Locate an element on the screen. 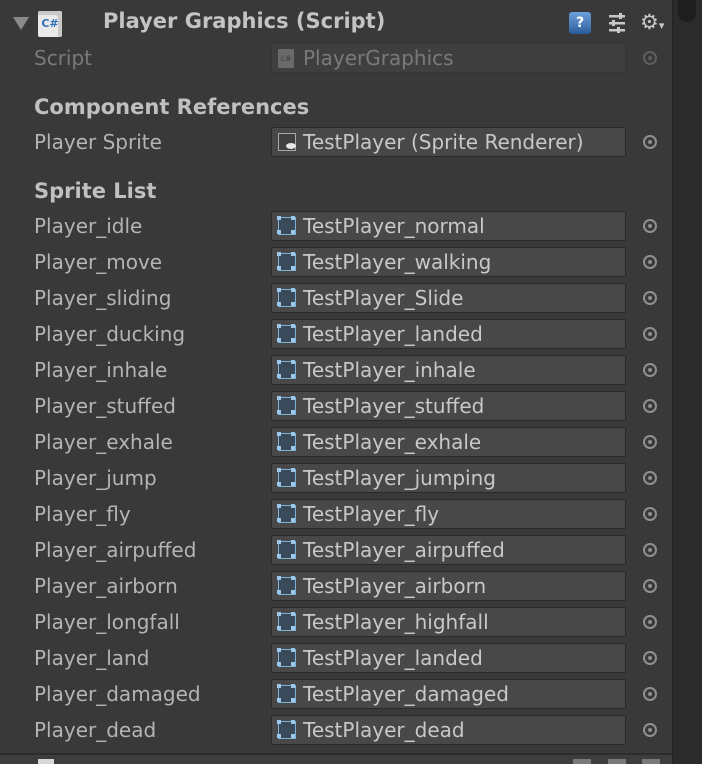 The image size is (702, 764). script-asset-icon: c# is located at coordinates (286, 58).